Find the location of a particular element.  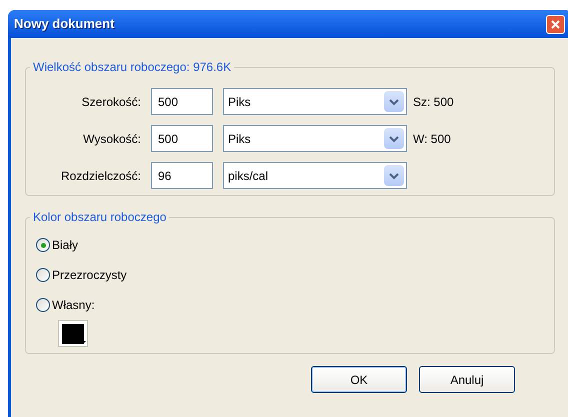

radio-option: Biały is located at coordinates (57, 245).